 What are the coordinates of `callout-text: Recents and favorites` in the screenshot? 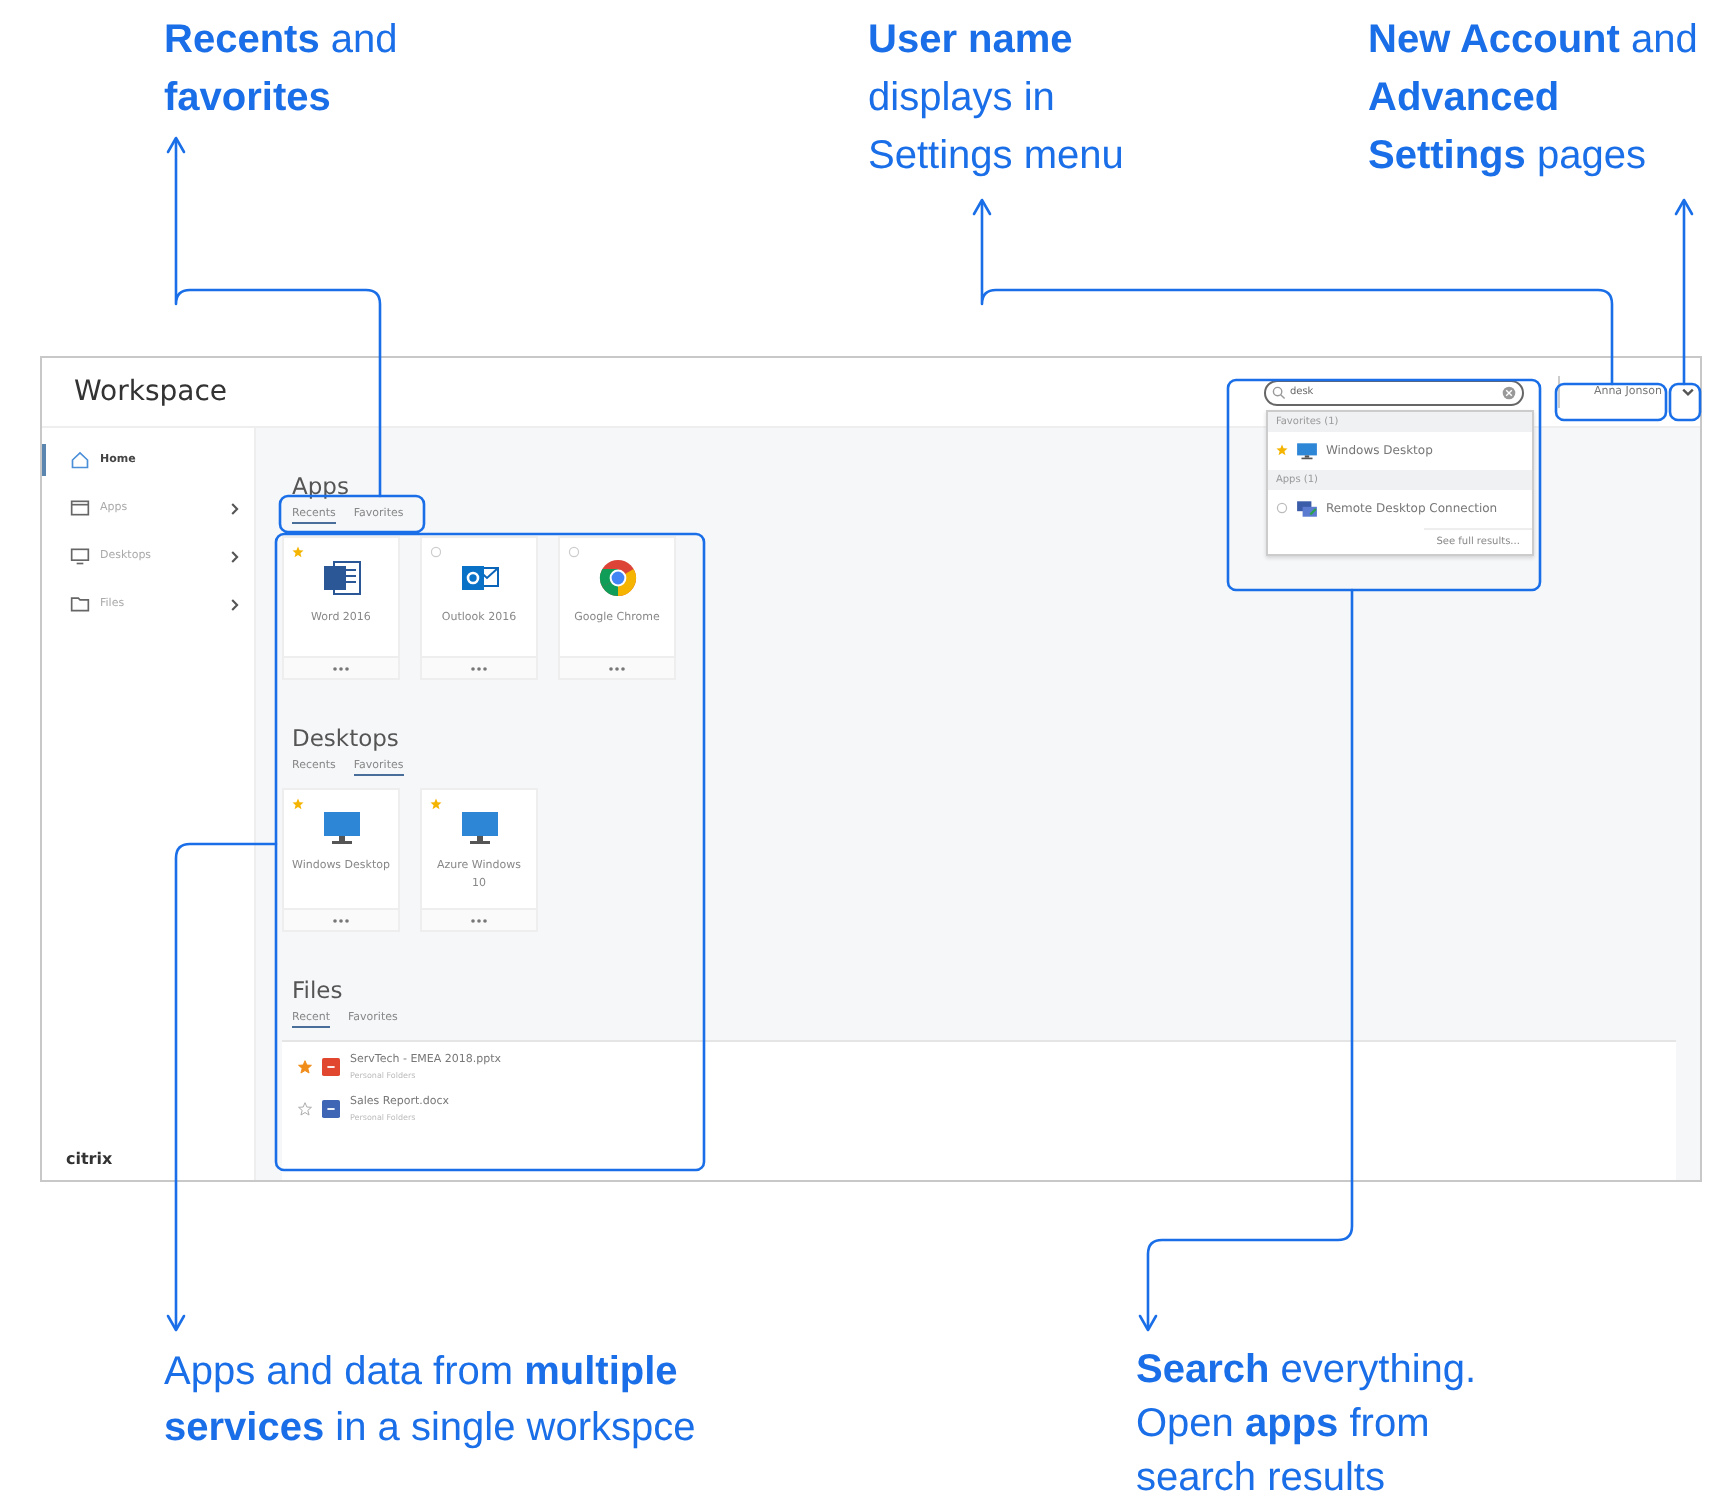 It's located at (282, 70).